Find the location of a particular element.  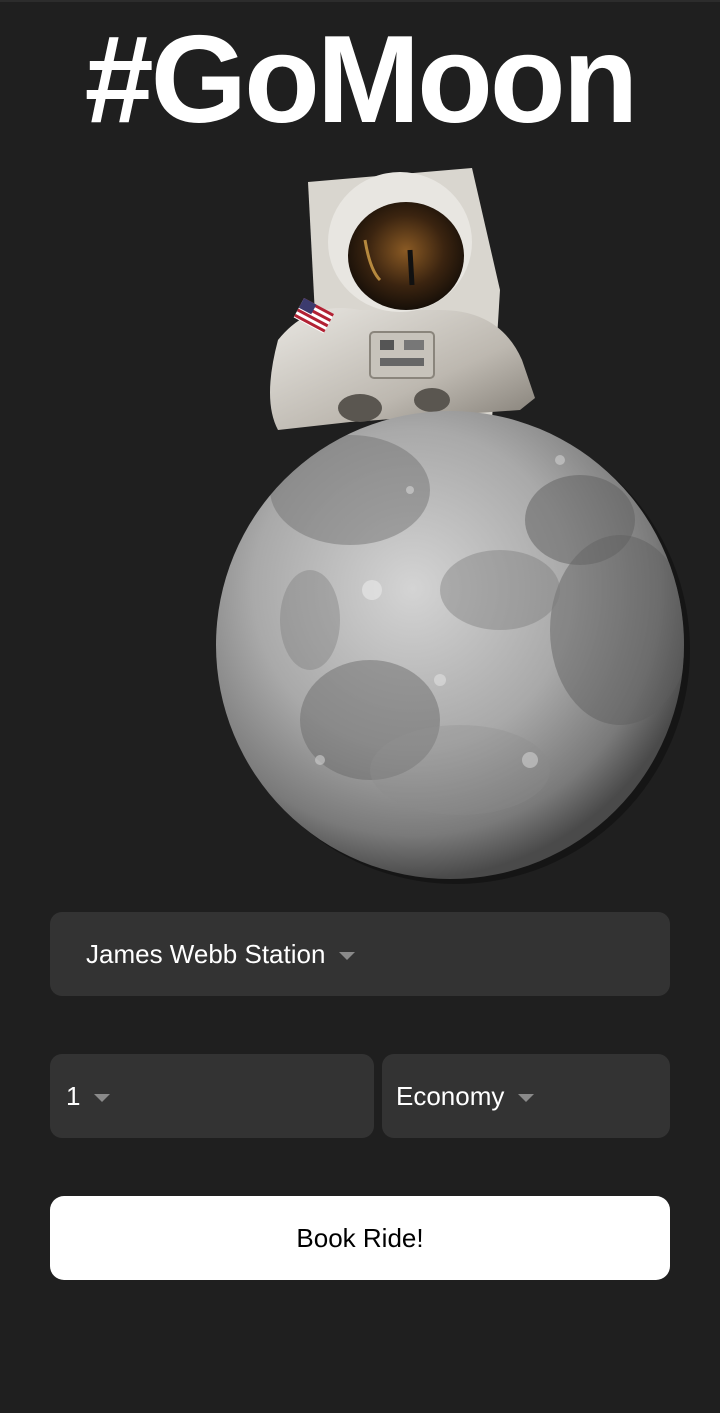

astronaut-figure is located at coordinates (402, 299).